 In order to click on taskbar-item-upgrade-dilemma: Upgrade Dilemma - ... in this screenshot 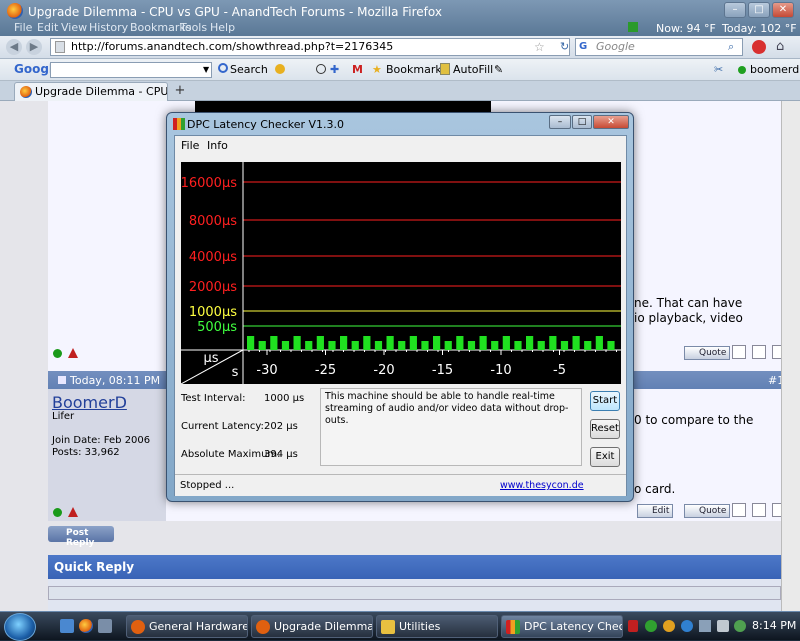, I will do `click(312, 626)`.